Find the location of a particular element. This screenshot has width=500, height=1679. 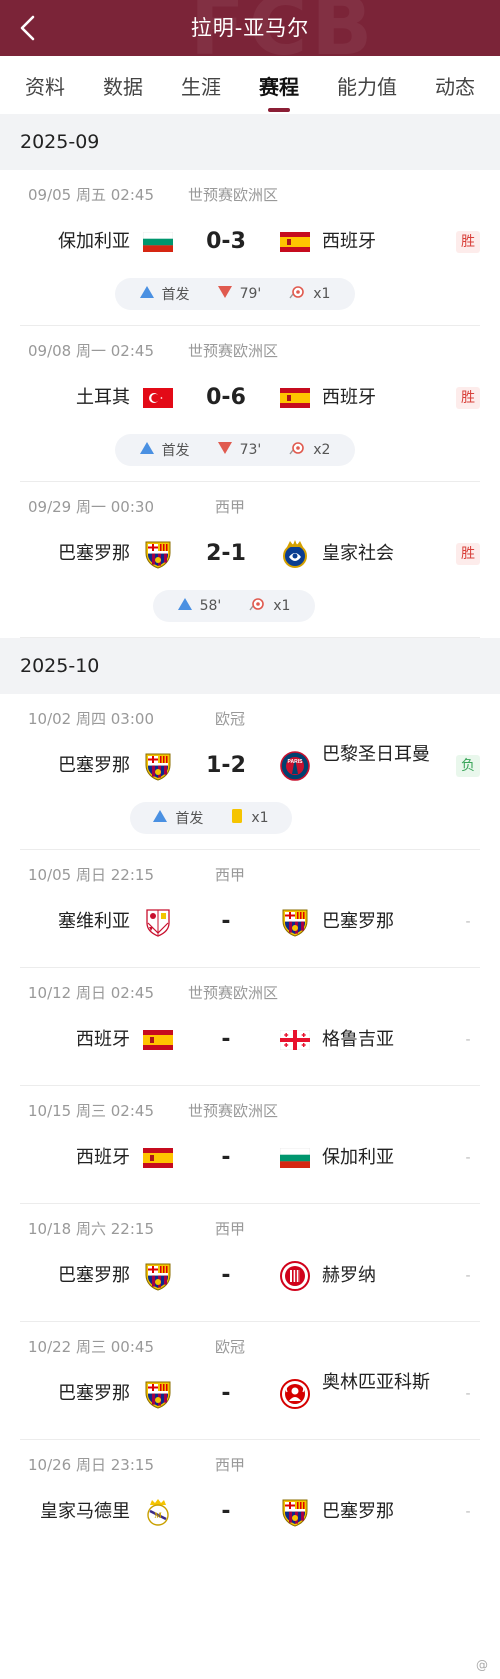

match-datetime: 09/08 周一 02:45 is located at coordinates (91, 351).